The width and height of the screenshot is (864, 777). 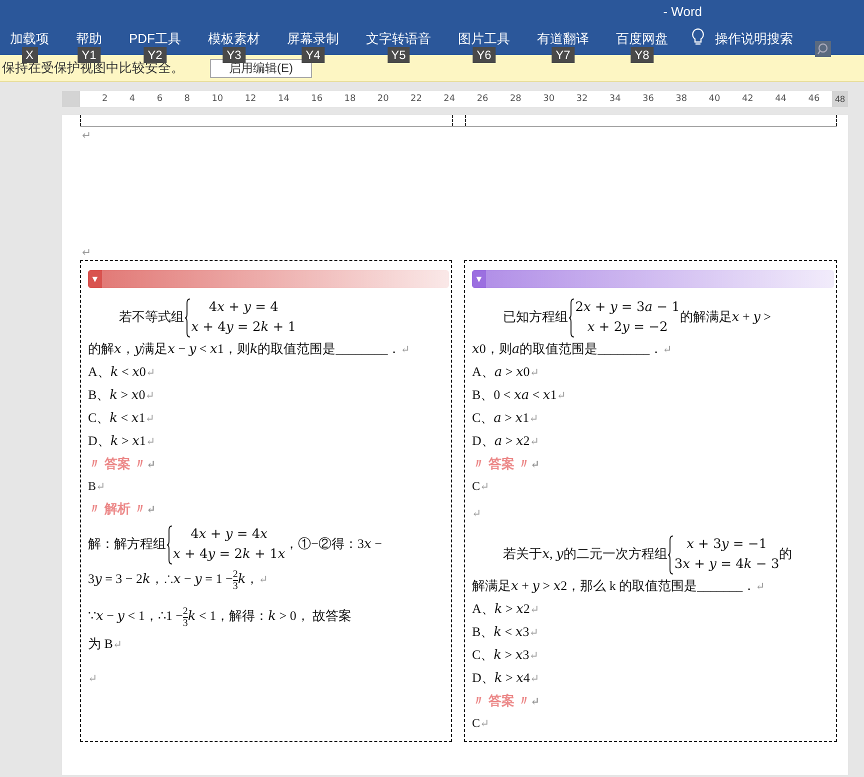 I want to click on equation-line: 4𝑥 + 𝑦 = 4, so click(x=243, y=308).